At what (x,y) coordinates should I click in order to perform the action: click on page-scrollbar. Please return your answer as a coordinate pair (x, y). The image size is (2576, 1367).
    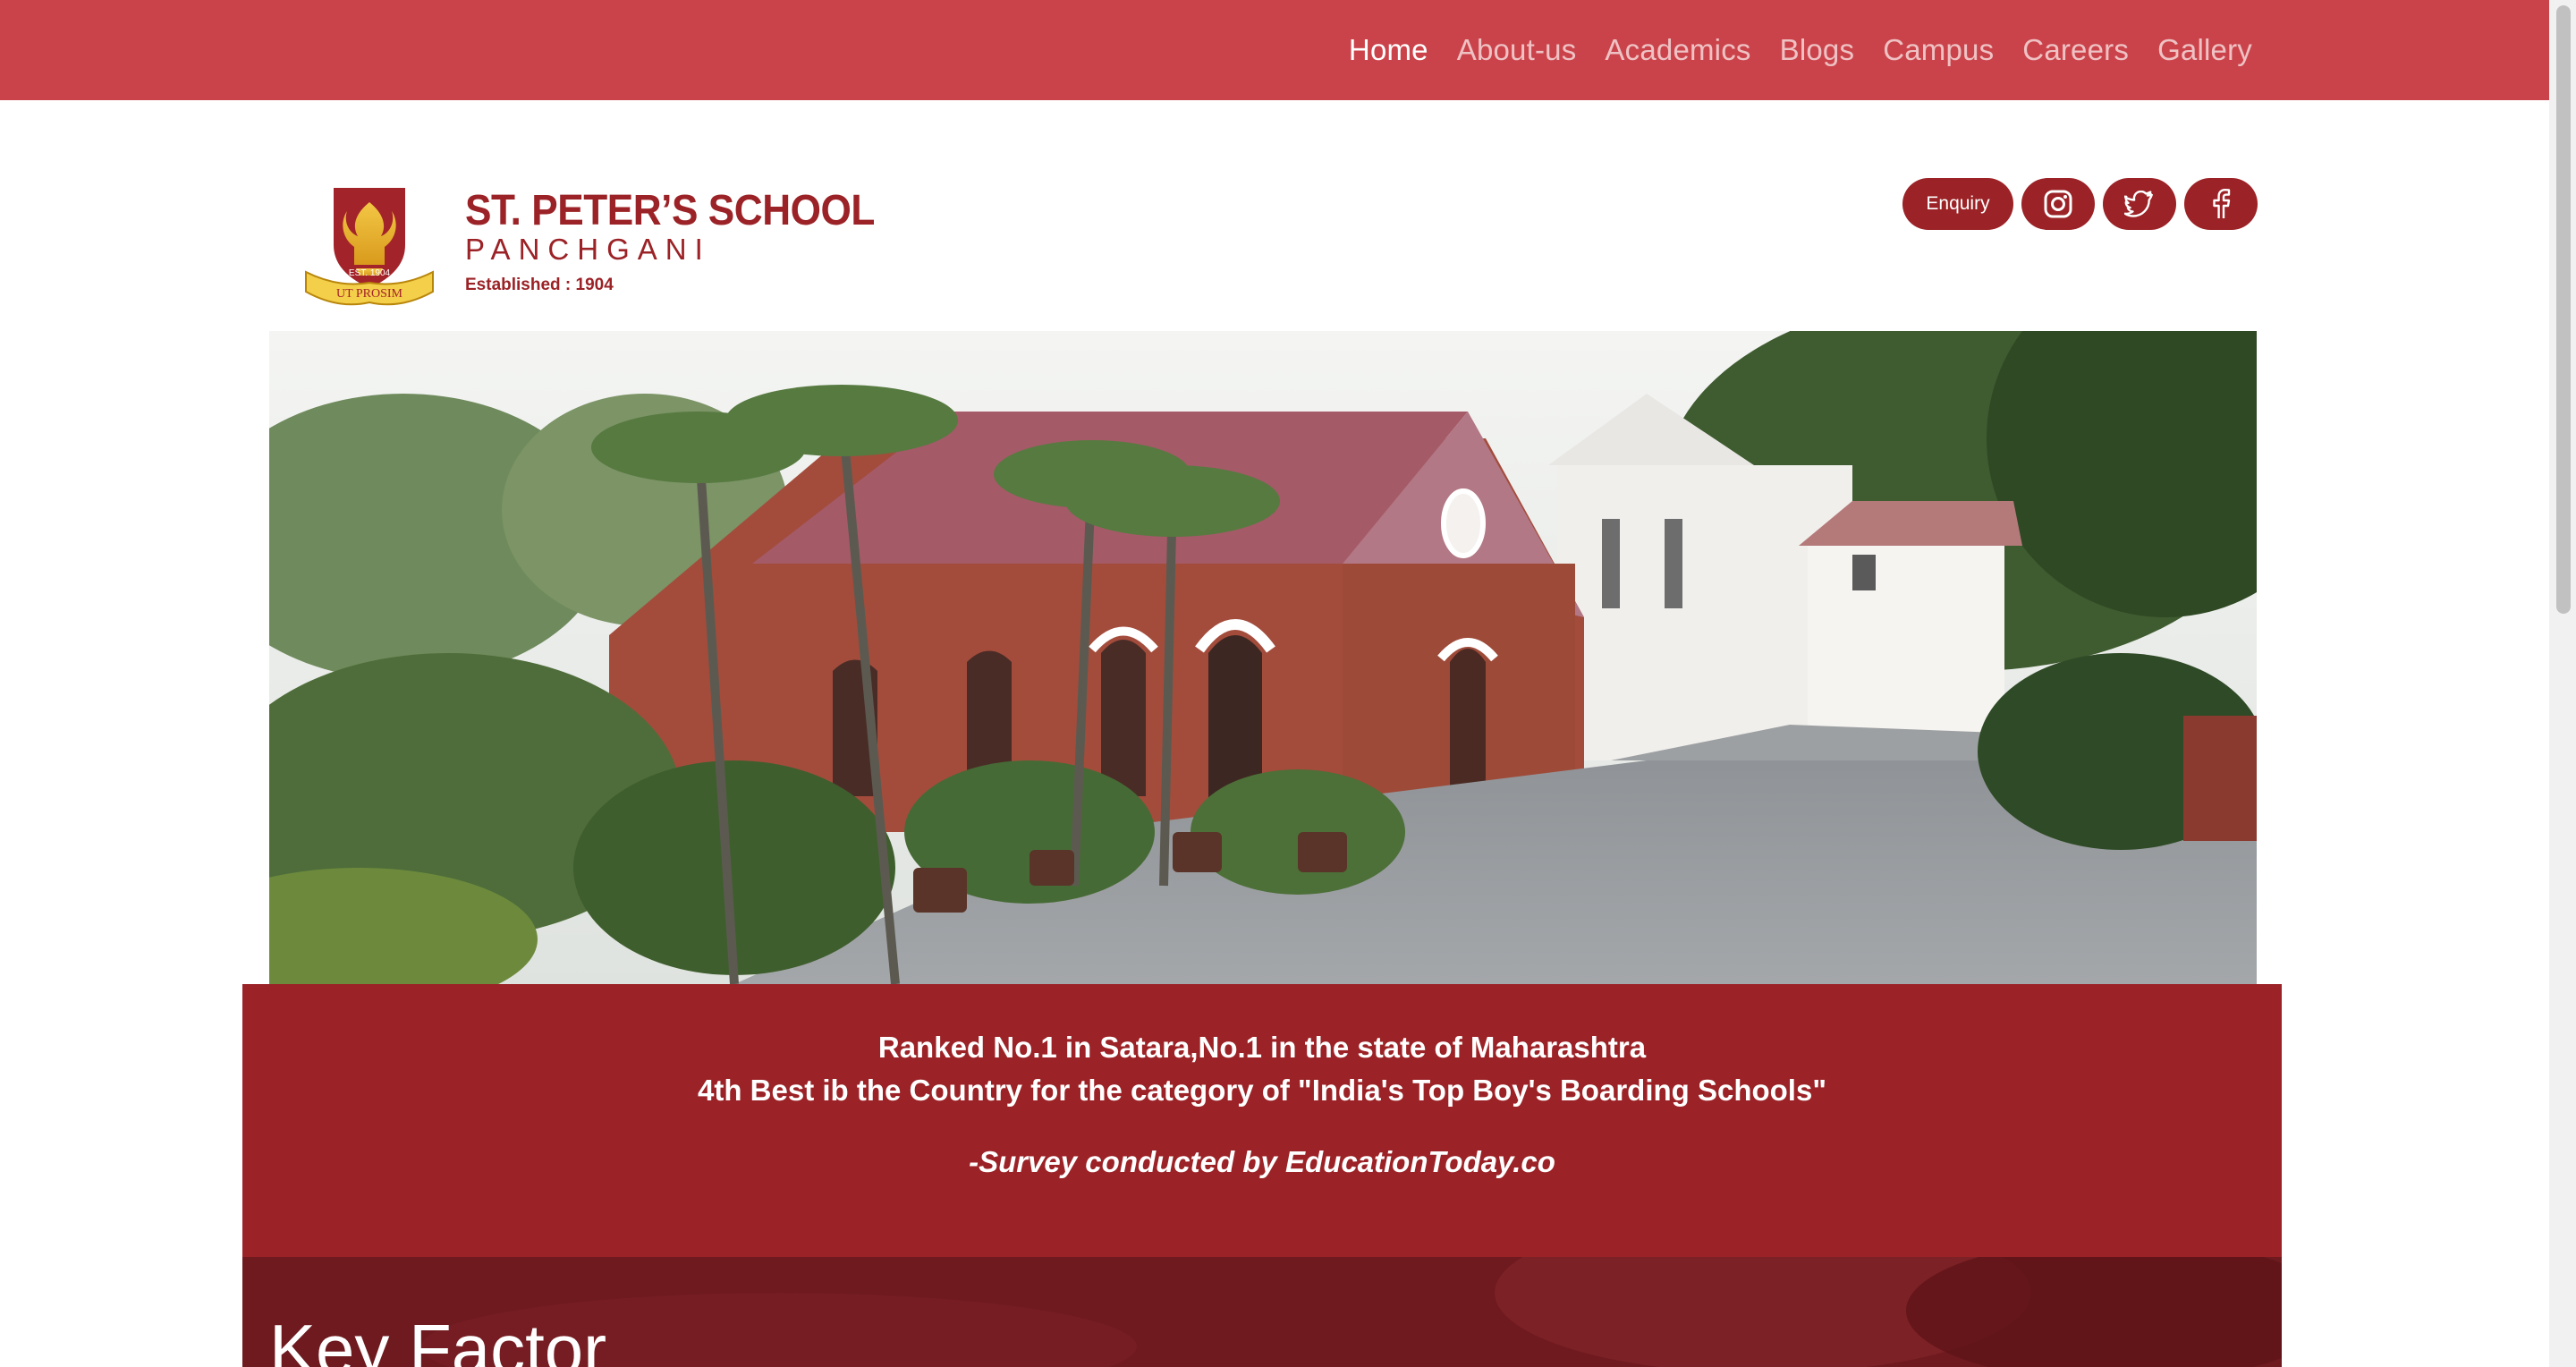
    Looking at the image, I should click on (2562, 683).